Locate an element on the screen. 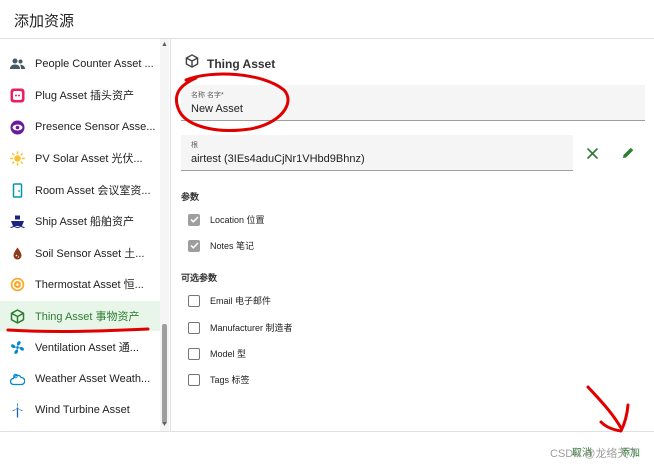 The height and width of the screenshot is (466, 654). asset-name-label: 名称 名字* is located at coordinates (207, 95).